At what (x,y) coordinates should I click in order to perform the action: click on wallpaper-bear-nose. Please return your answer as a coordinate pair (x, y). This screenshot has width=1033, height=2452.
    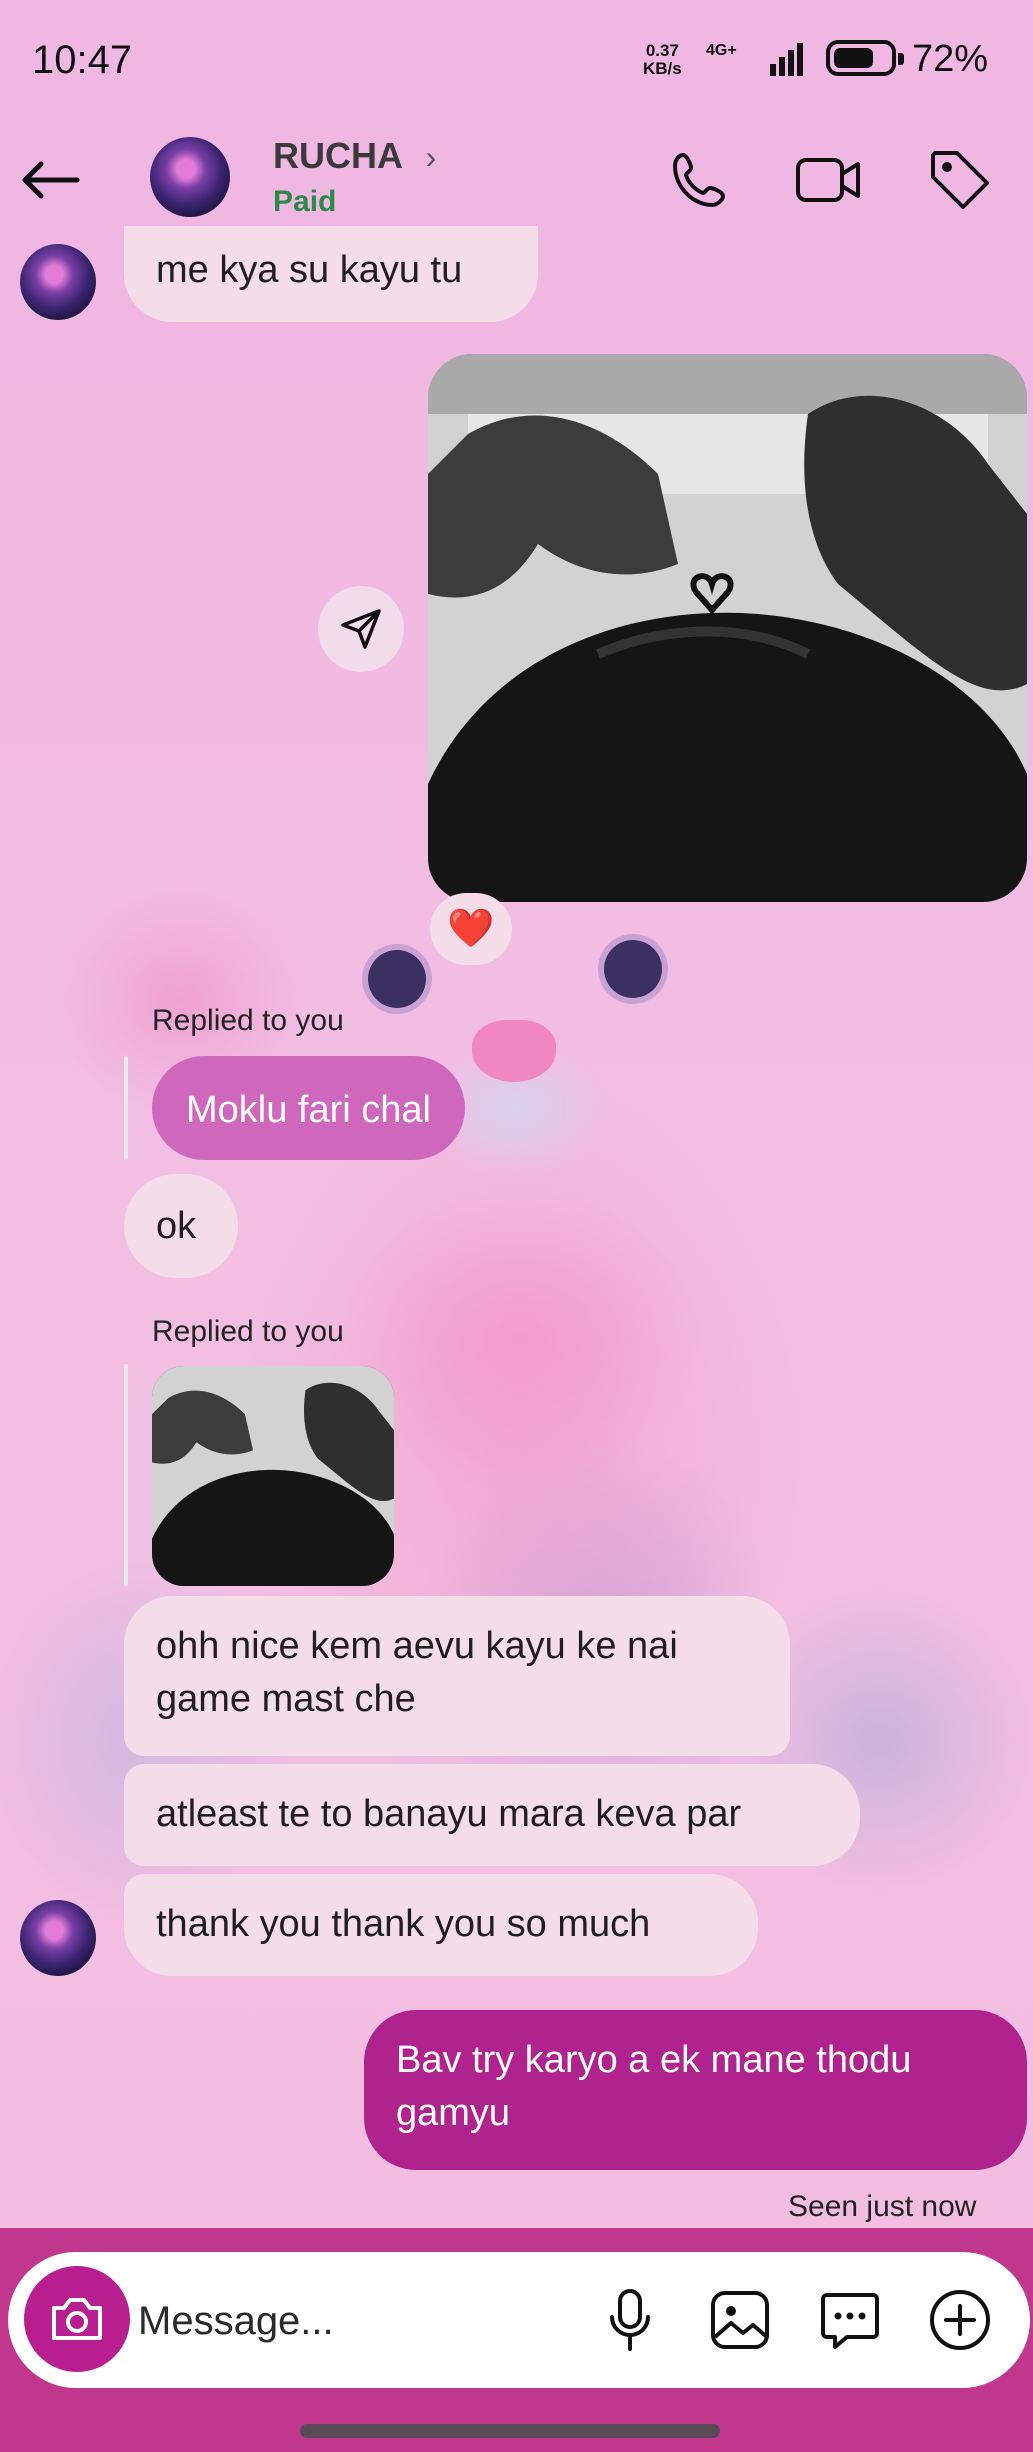
    Looking at the image, I should click on (514, 1051).